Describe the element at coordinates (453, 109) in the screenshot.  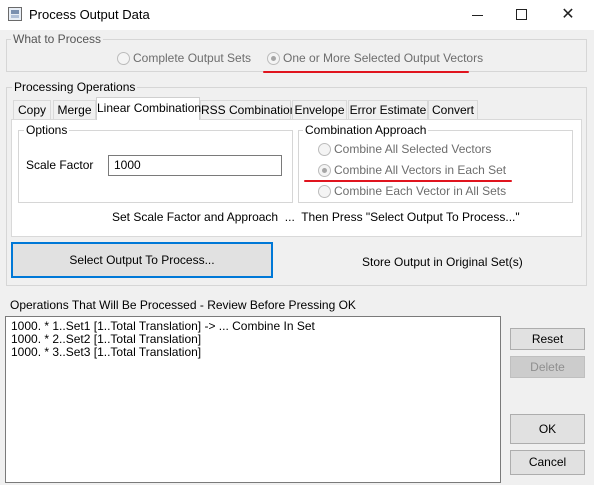
I see `tab-convert: Convert` at that location.